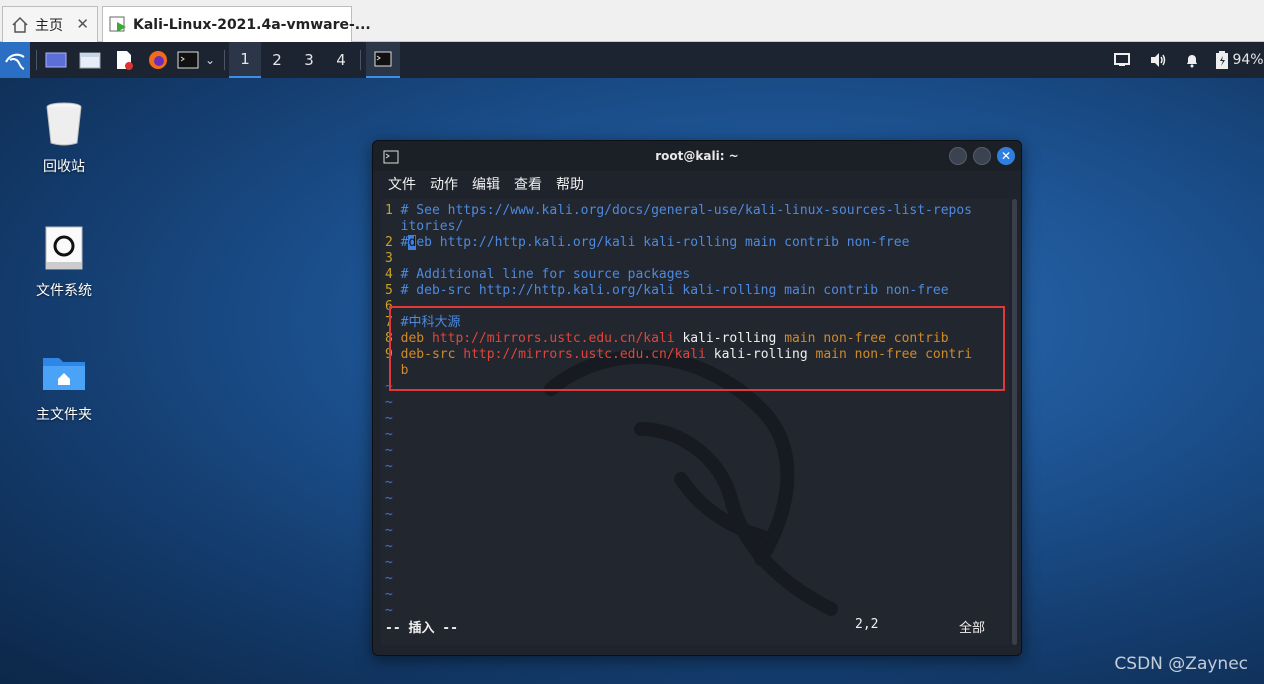  Describe the element at coordinates (958, 156) in the screenshot. I see `minimize-button` at that location.